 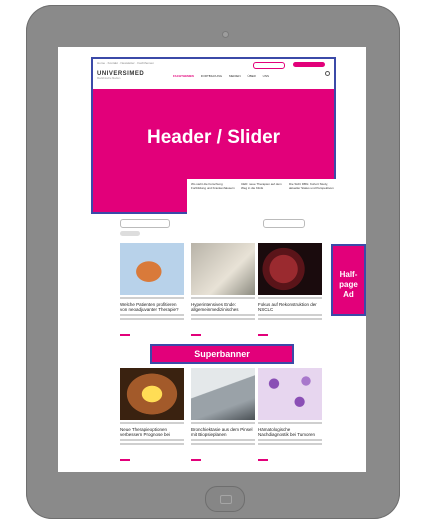 I want to click on lungs-illustration, so click(x=290, y=269).